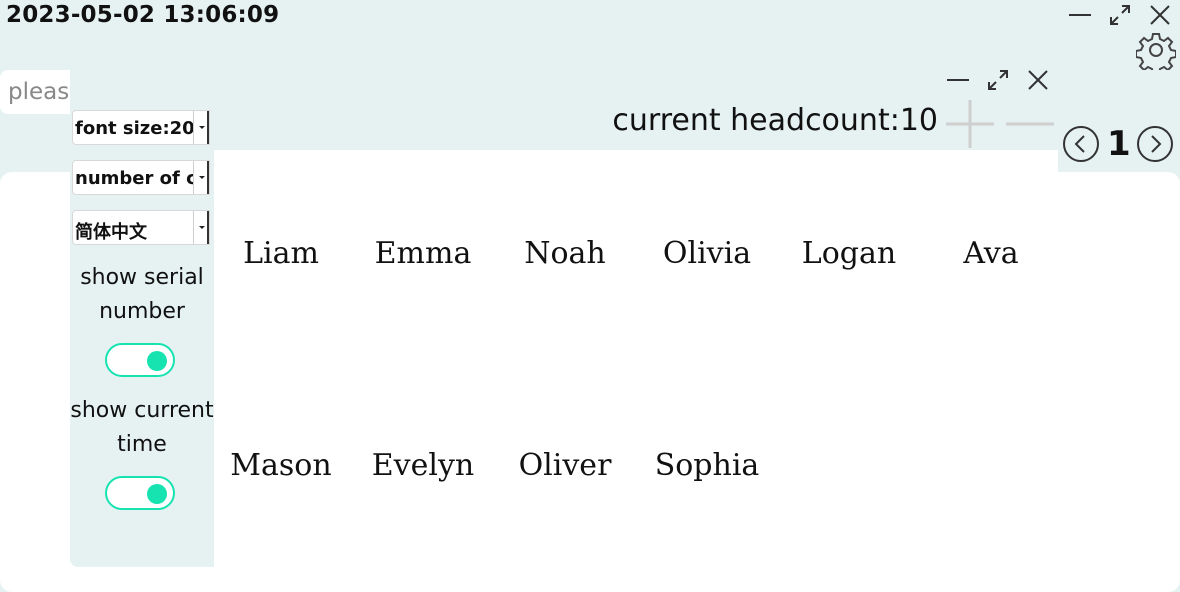  What do you see at coordinates (281, 465) in the screenshot?
I see `name-cell: Mason` at bounding box center [281, 465].